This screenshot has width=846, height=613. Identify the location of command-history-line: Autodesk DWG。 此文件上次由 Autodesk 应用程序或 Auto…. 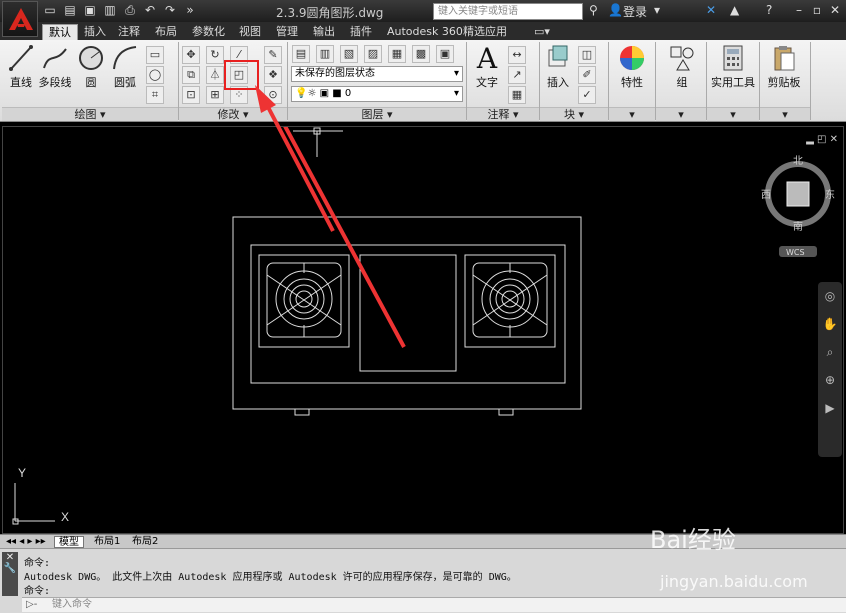
(270, 577).